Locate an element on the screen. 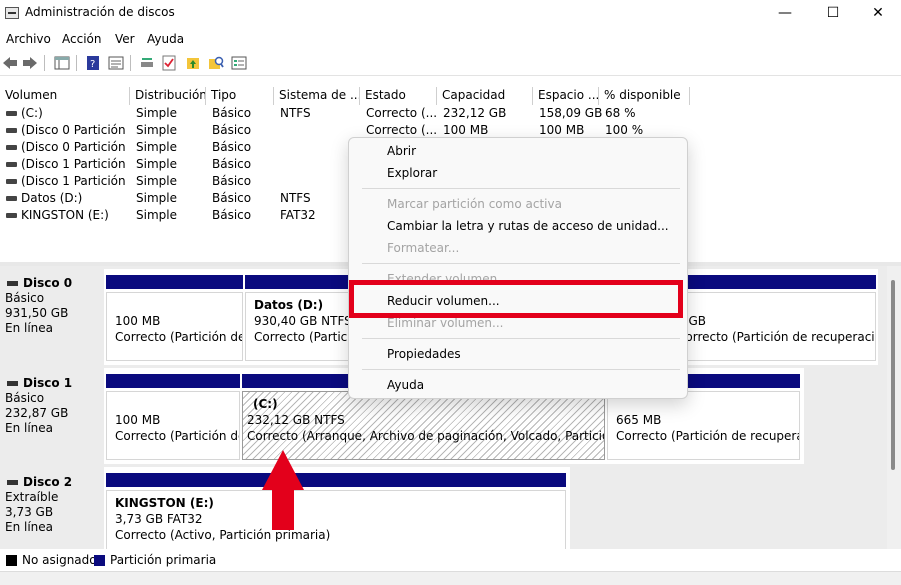  col-estado: Estado is located at coordinates (398, 96).